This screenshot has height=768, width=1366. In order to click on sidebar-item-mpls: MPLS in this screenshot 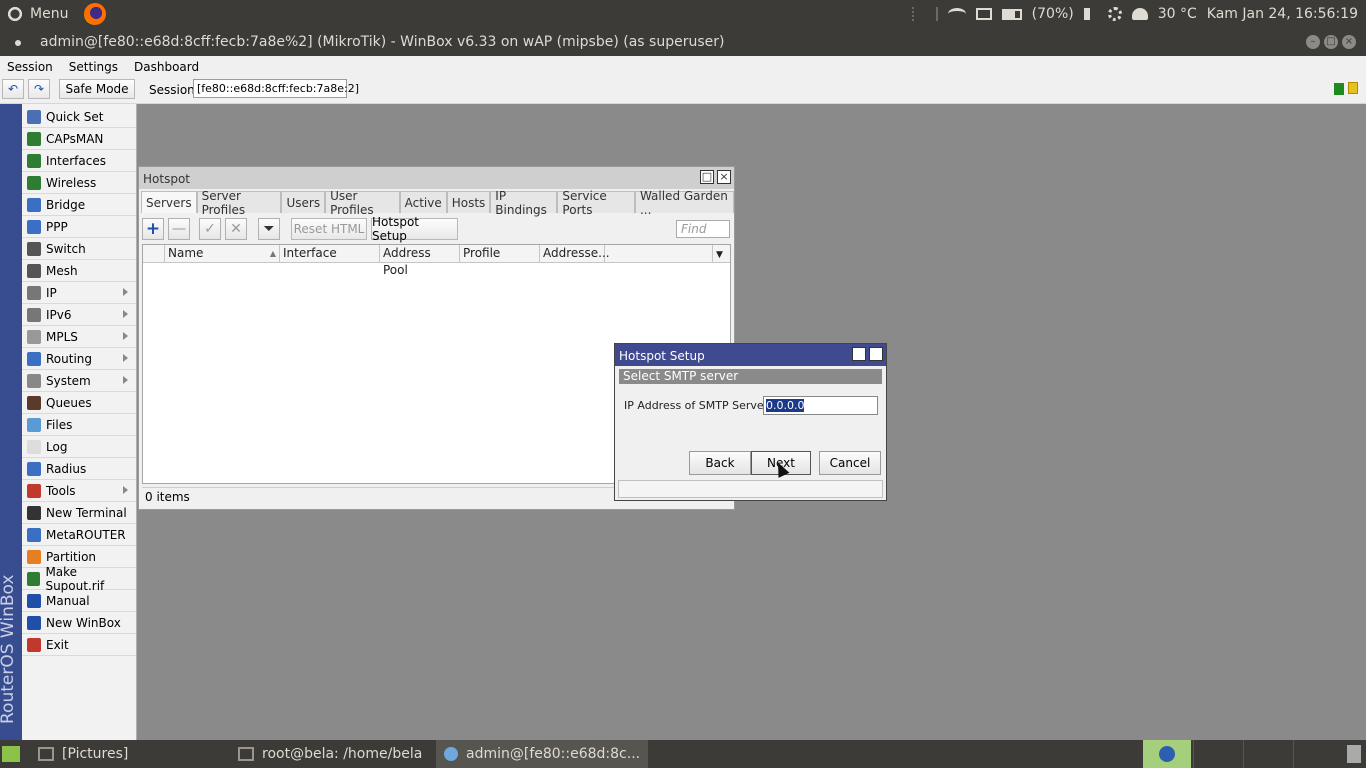, I will do `click(79, 337)`.